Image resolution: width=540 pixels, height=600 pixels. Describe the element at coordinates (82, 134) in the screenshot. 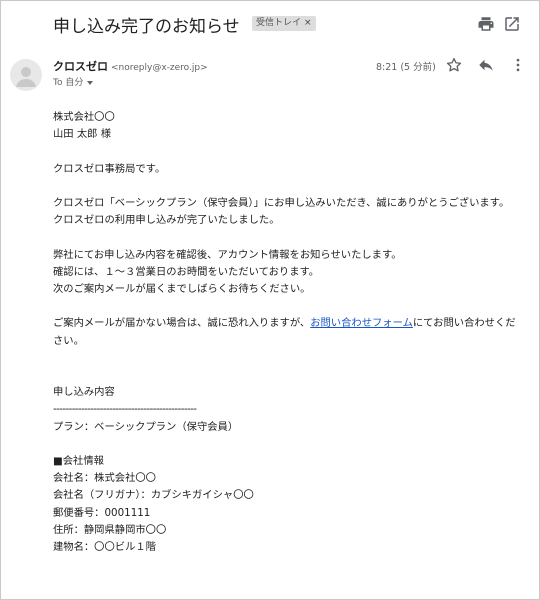

I see `recipient-person: 山田 太郎 様` at that location.